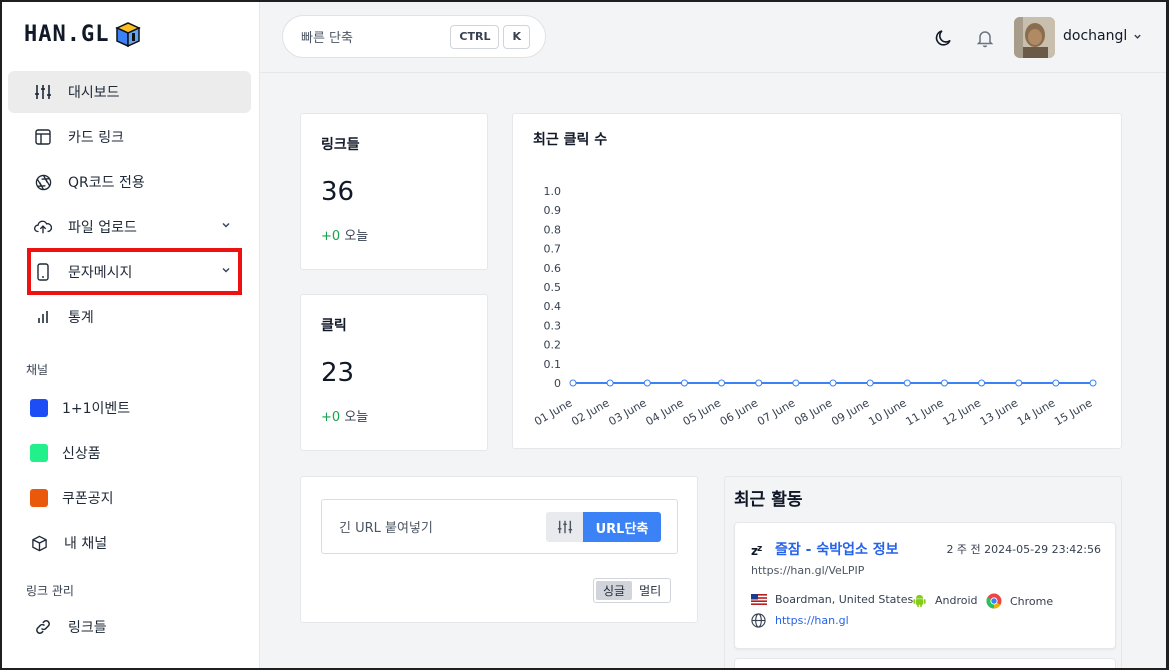 Image resolution: width=1169 pixels, height=670 pixels. What do you see at coordinates (994, 601) in the screenshot?
I see `chrome-icon` at bounding box center [994, 601].